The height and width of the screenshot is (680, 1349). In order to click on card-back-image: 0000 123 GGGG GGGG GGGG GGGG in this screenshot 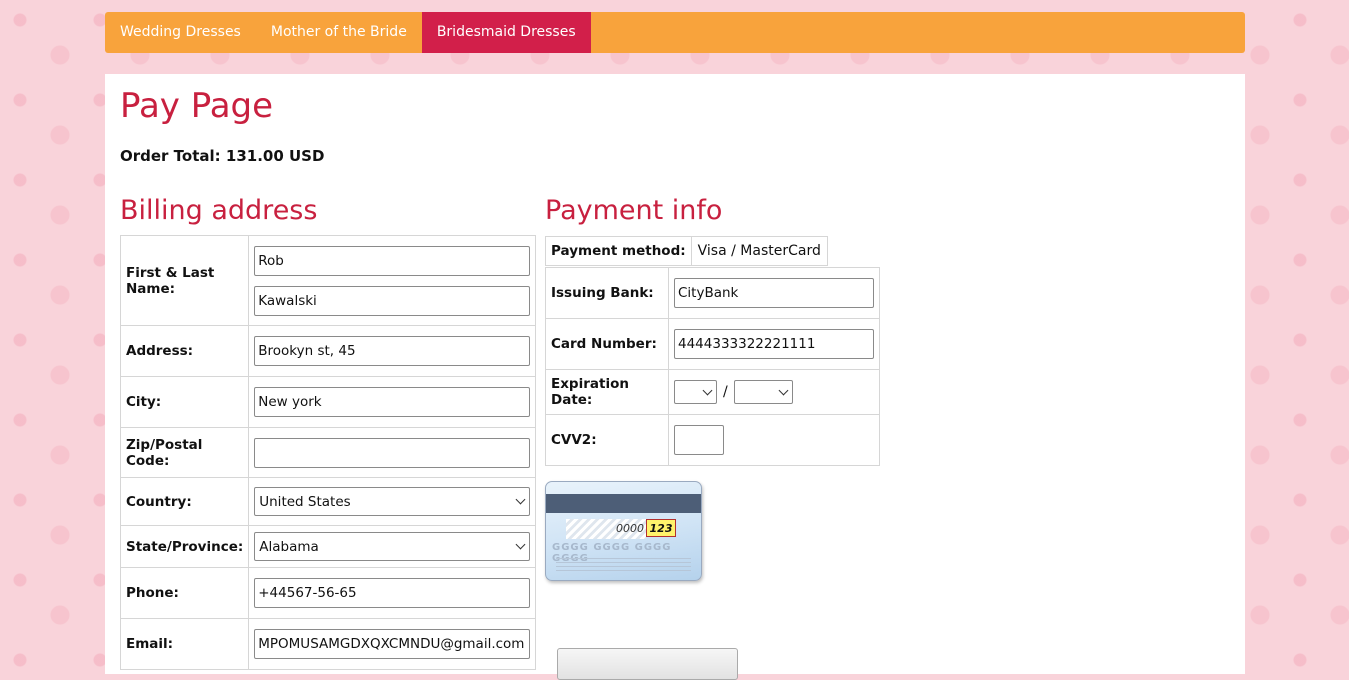, I will do `click(623, 531)`.